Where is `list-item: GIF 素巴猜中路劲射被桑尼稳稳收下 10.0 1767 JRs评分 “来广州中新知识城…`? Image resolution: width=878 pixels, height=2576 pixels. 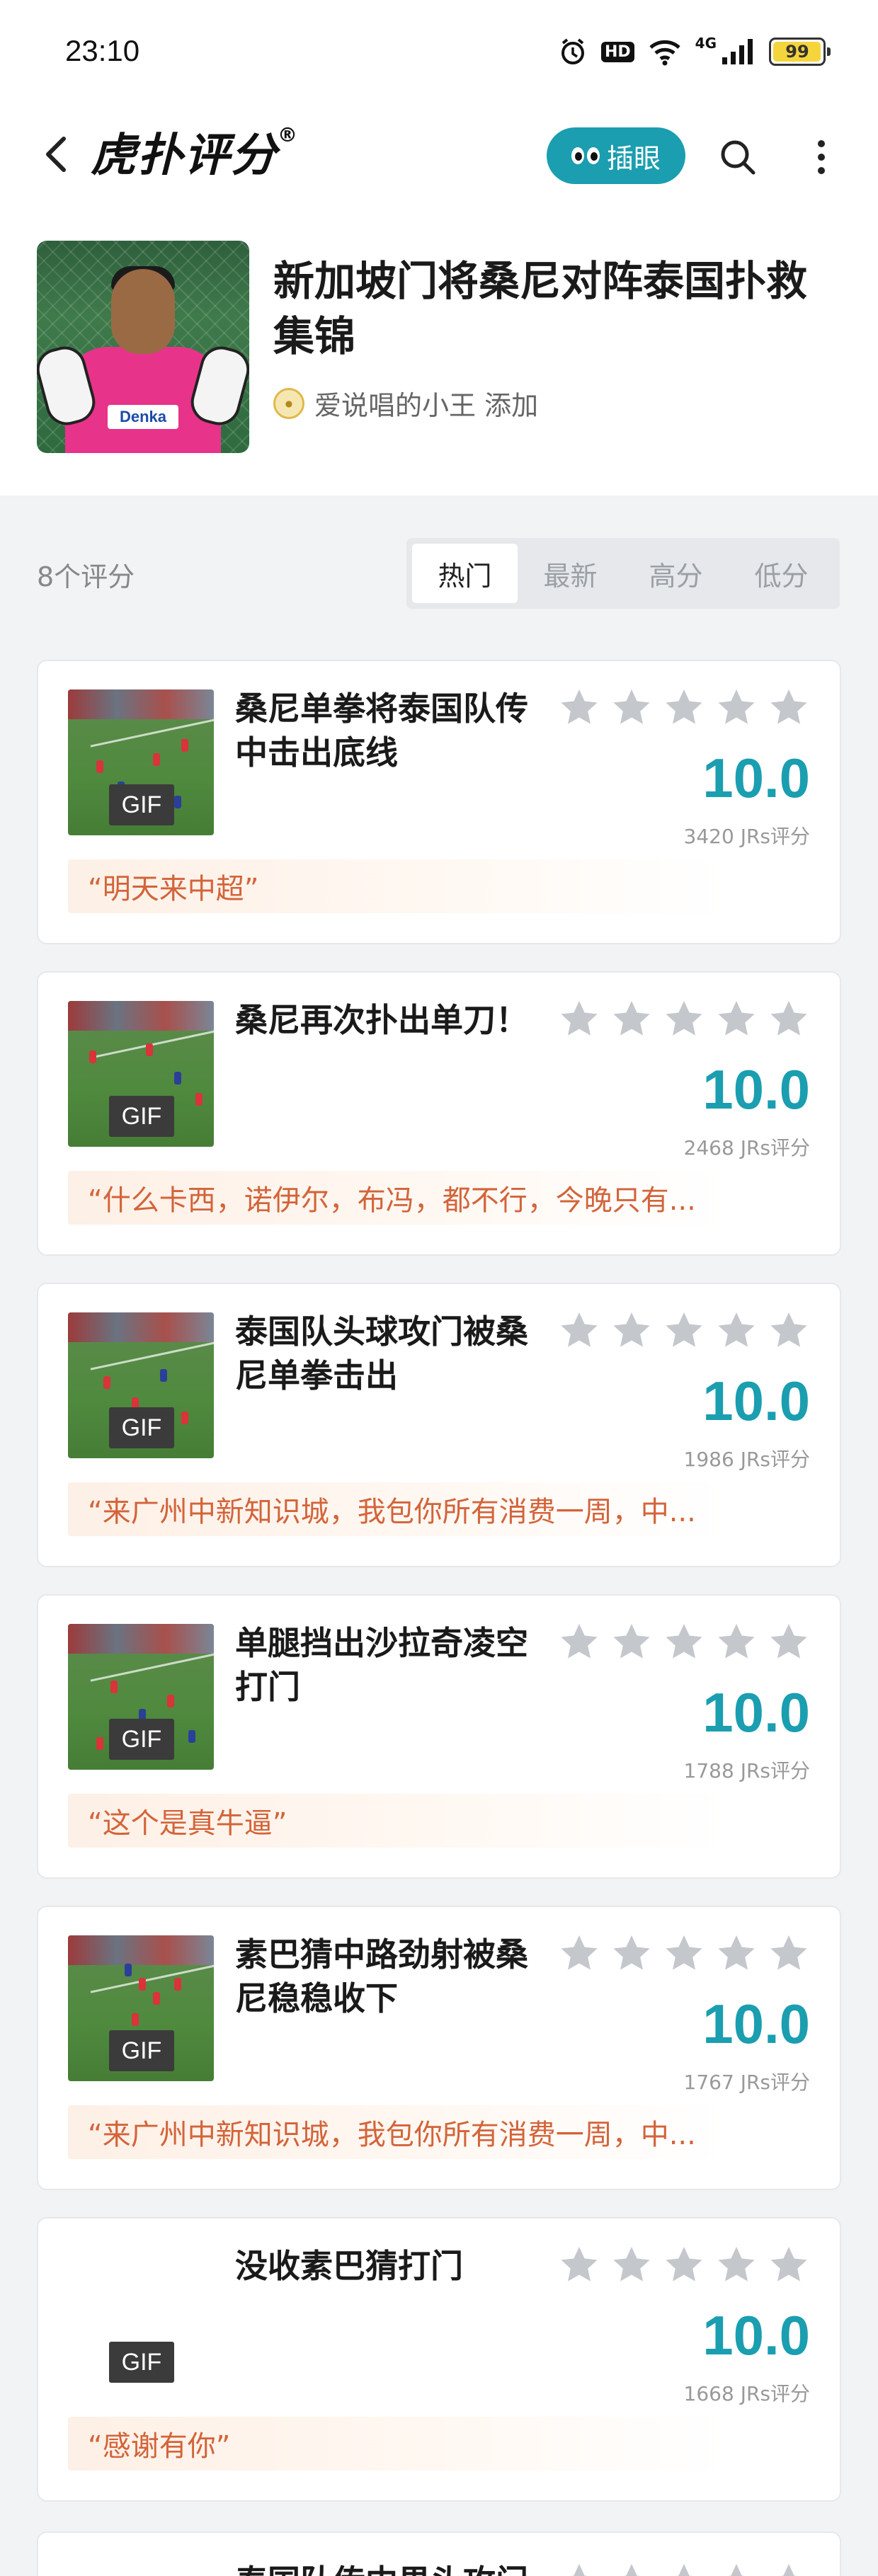 list-item: GIF 素巴猜中路劲射被桑尼稳稳收下 10.0 1767 JRs评分 “来广州中新知识城… is located at coordinates (439, 2048).